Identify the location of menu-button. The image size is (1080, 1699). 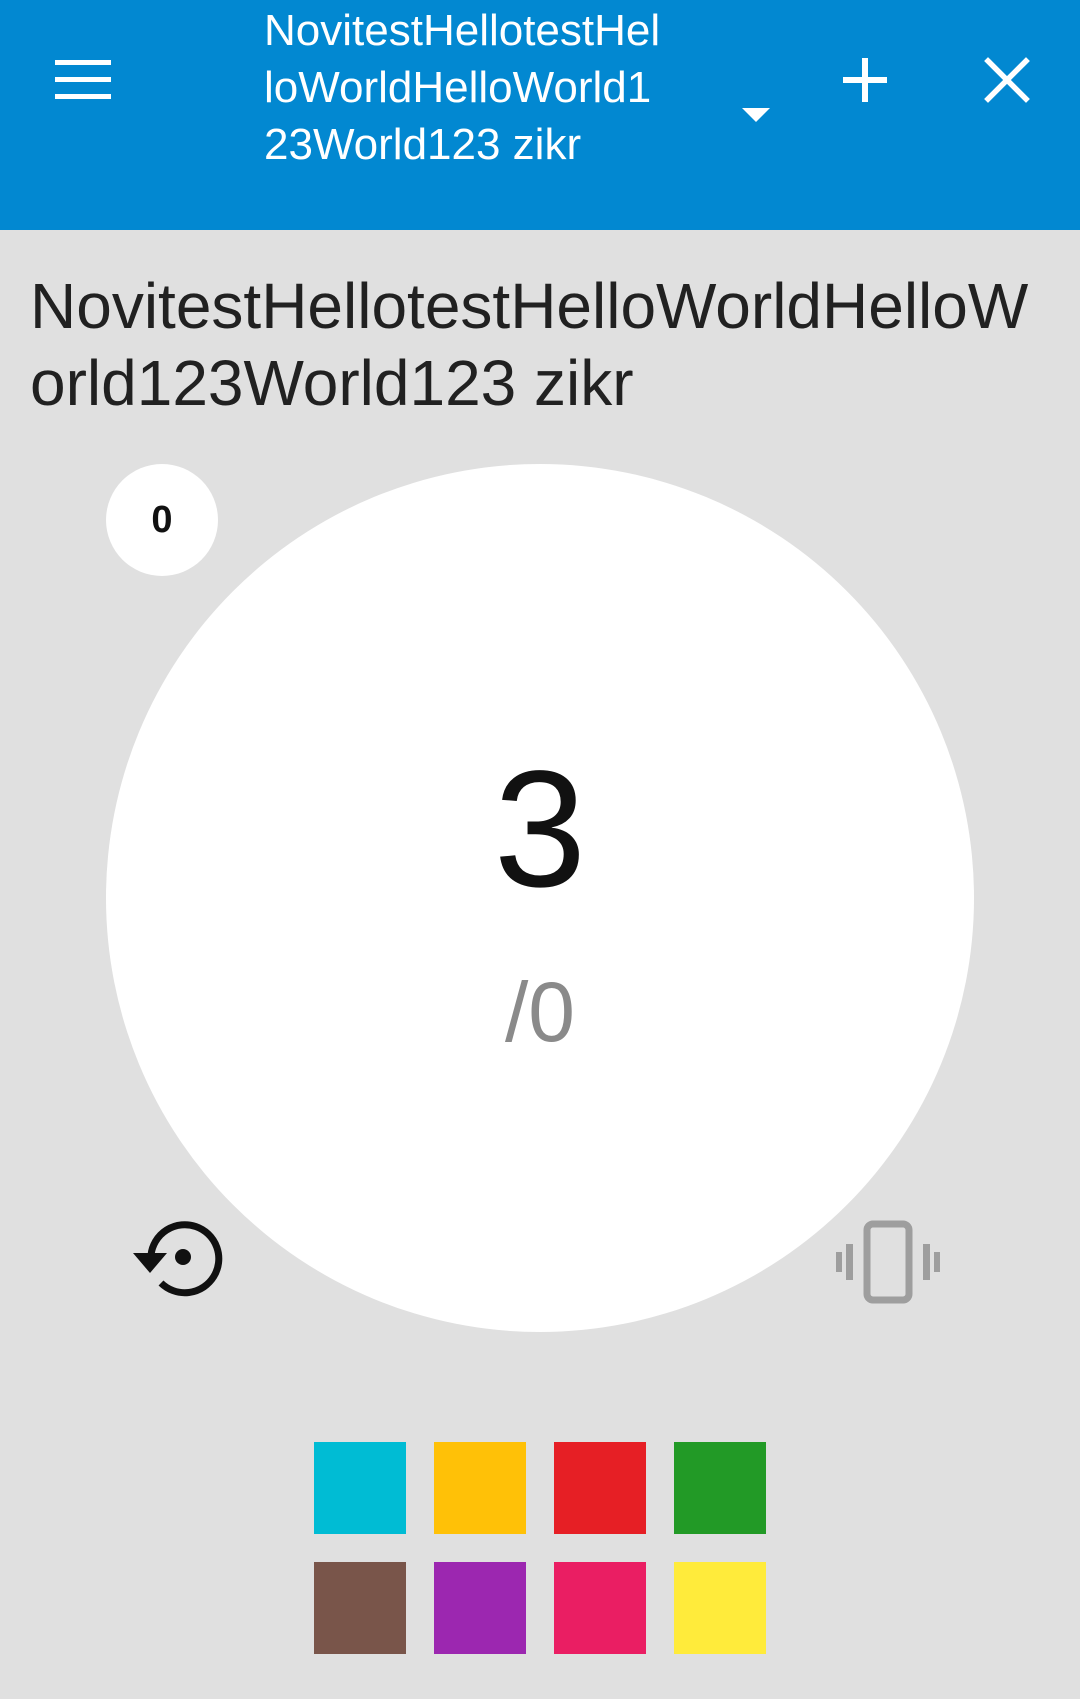
(83, 80).